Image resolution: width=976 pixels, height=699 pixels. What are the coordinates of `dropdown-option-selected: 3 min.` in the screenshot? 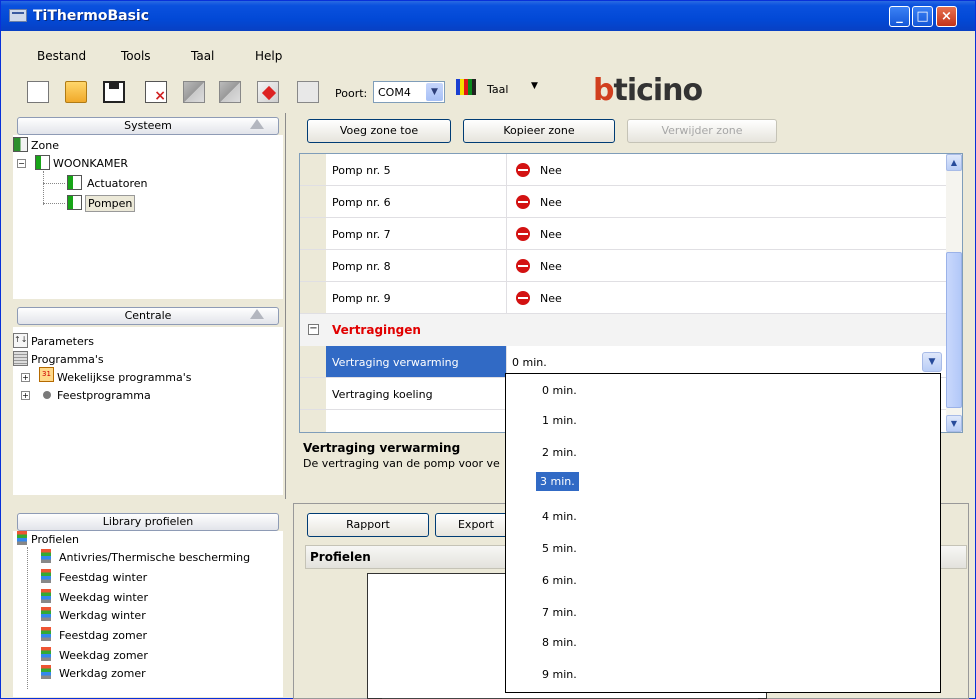 It's located at (557, 481).